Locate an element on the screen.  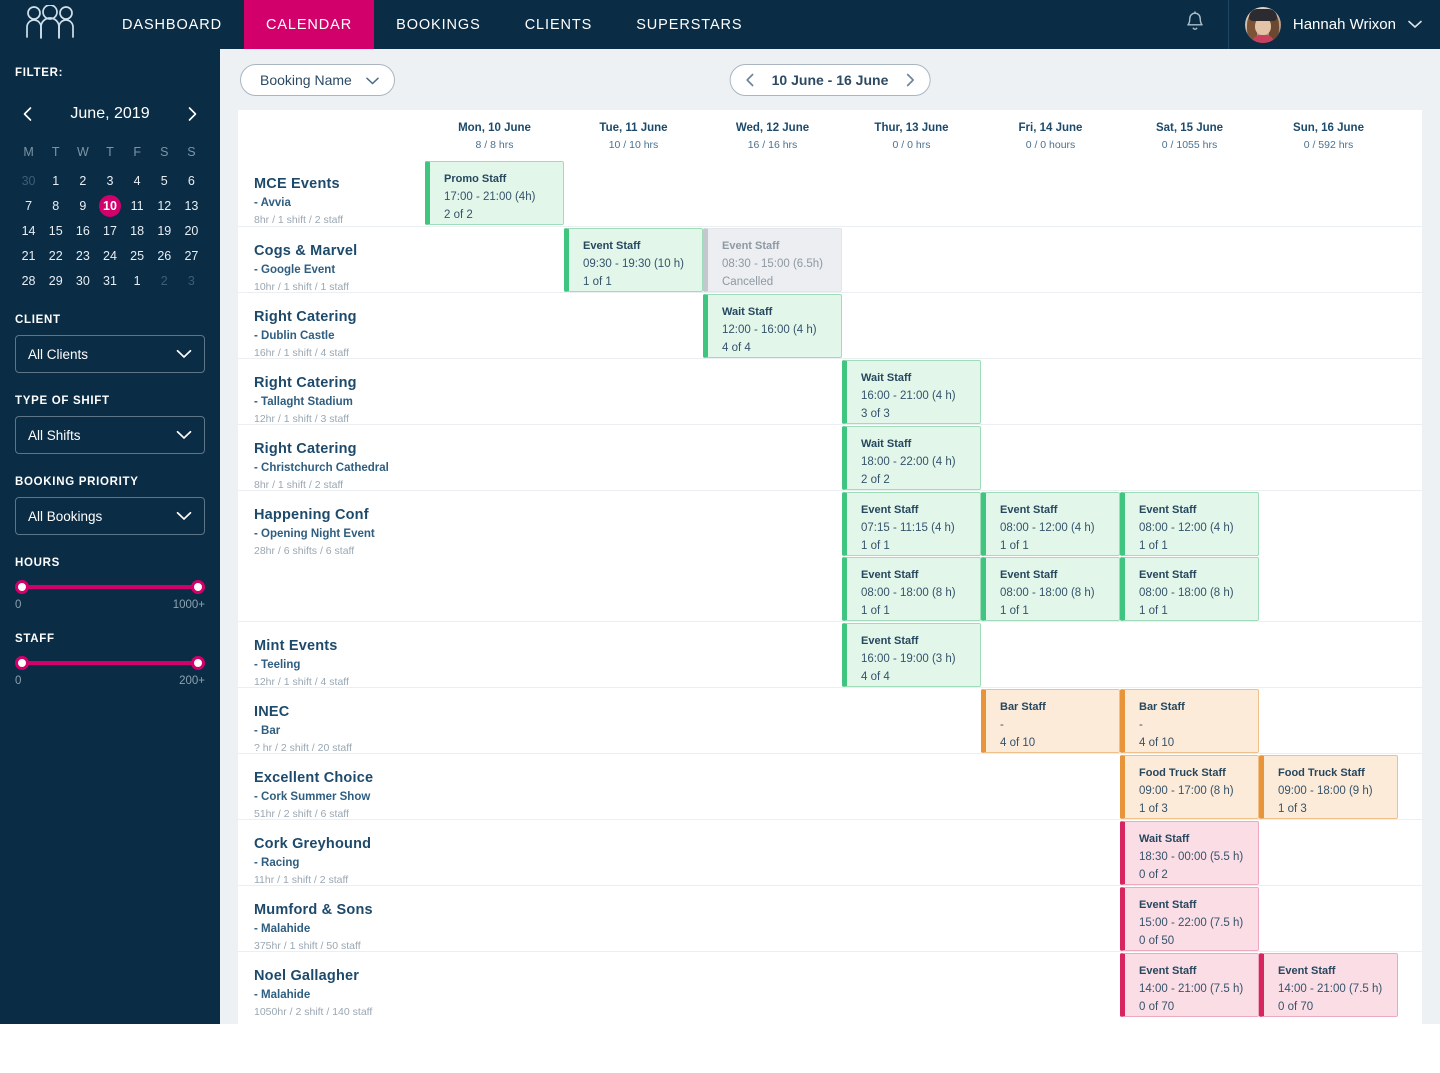
nav-item-clients: CLIENTS is located at coordinates (559, 24).